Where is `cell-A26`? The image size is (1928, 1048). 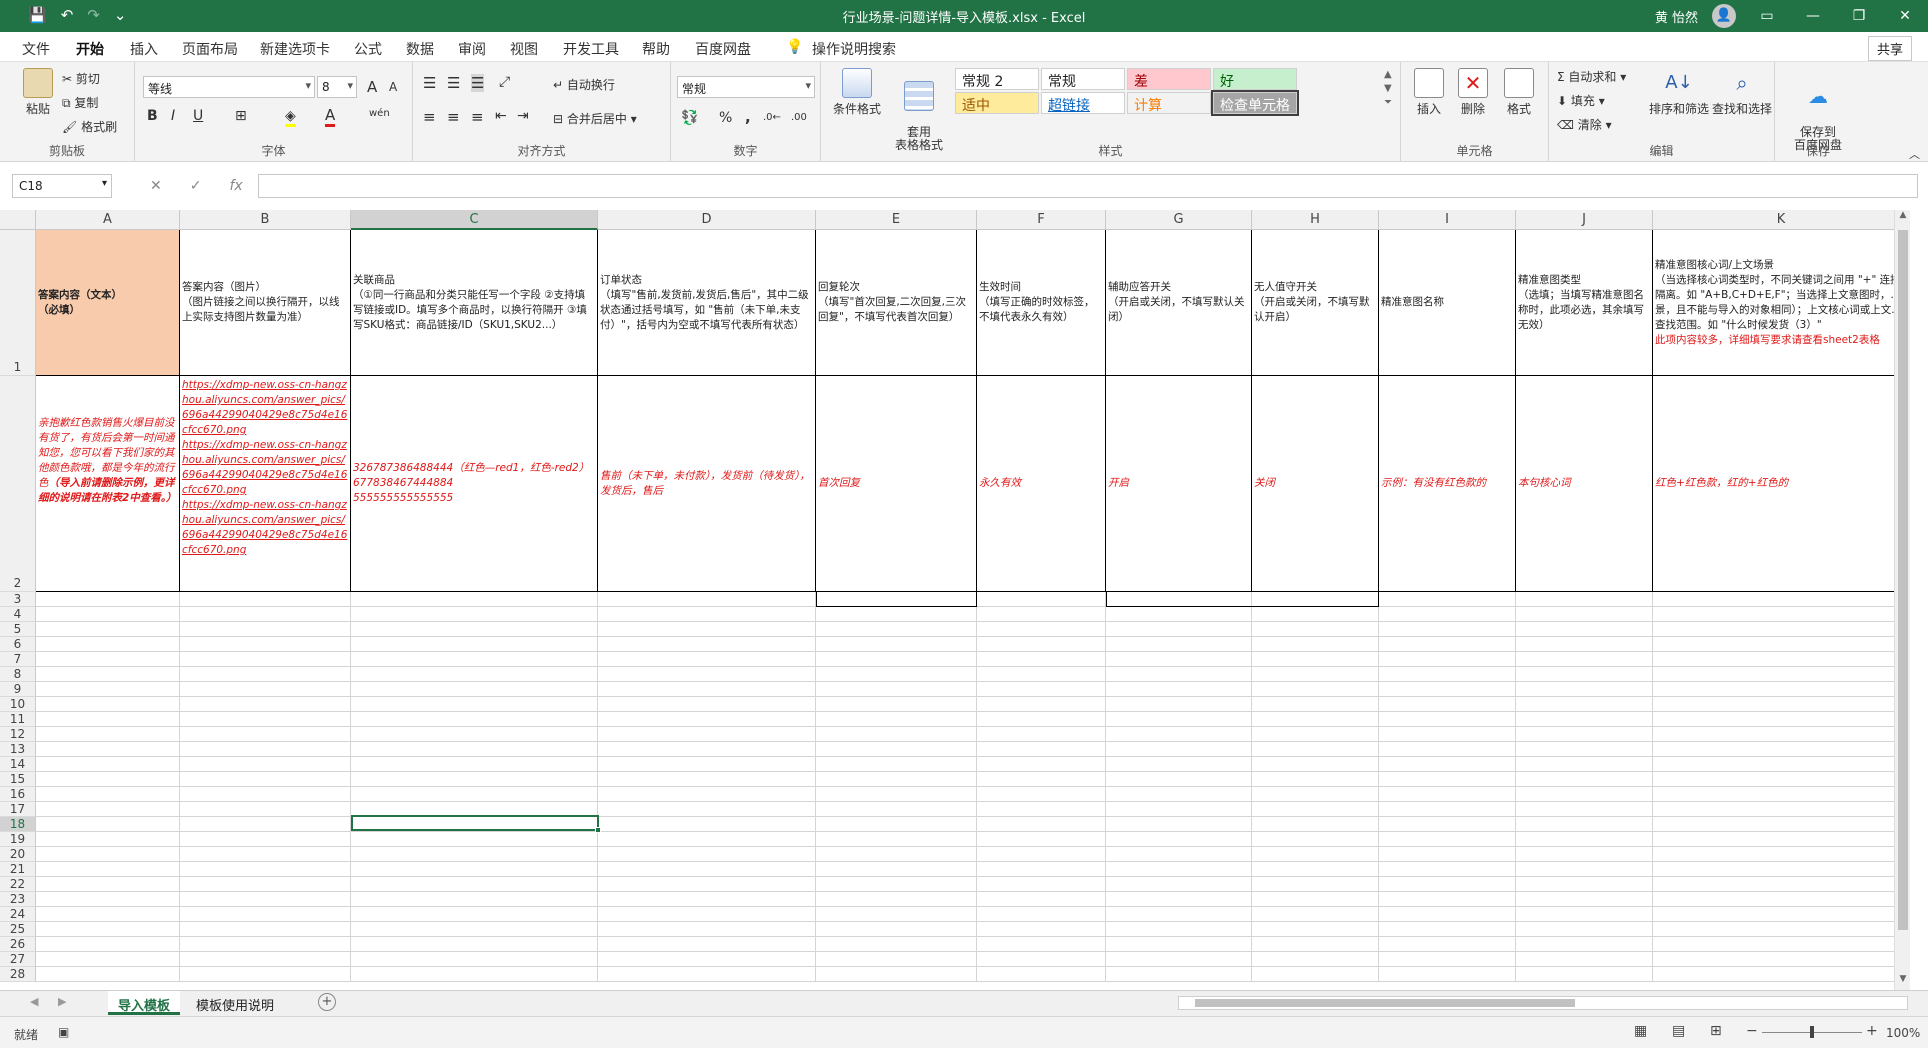 cell-A26 is located at coordinates (108, 944).